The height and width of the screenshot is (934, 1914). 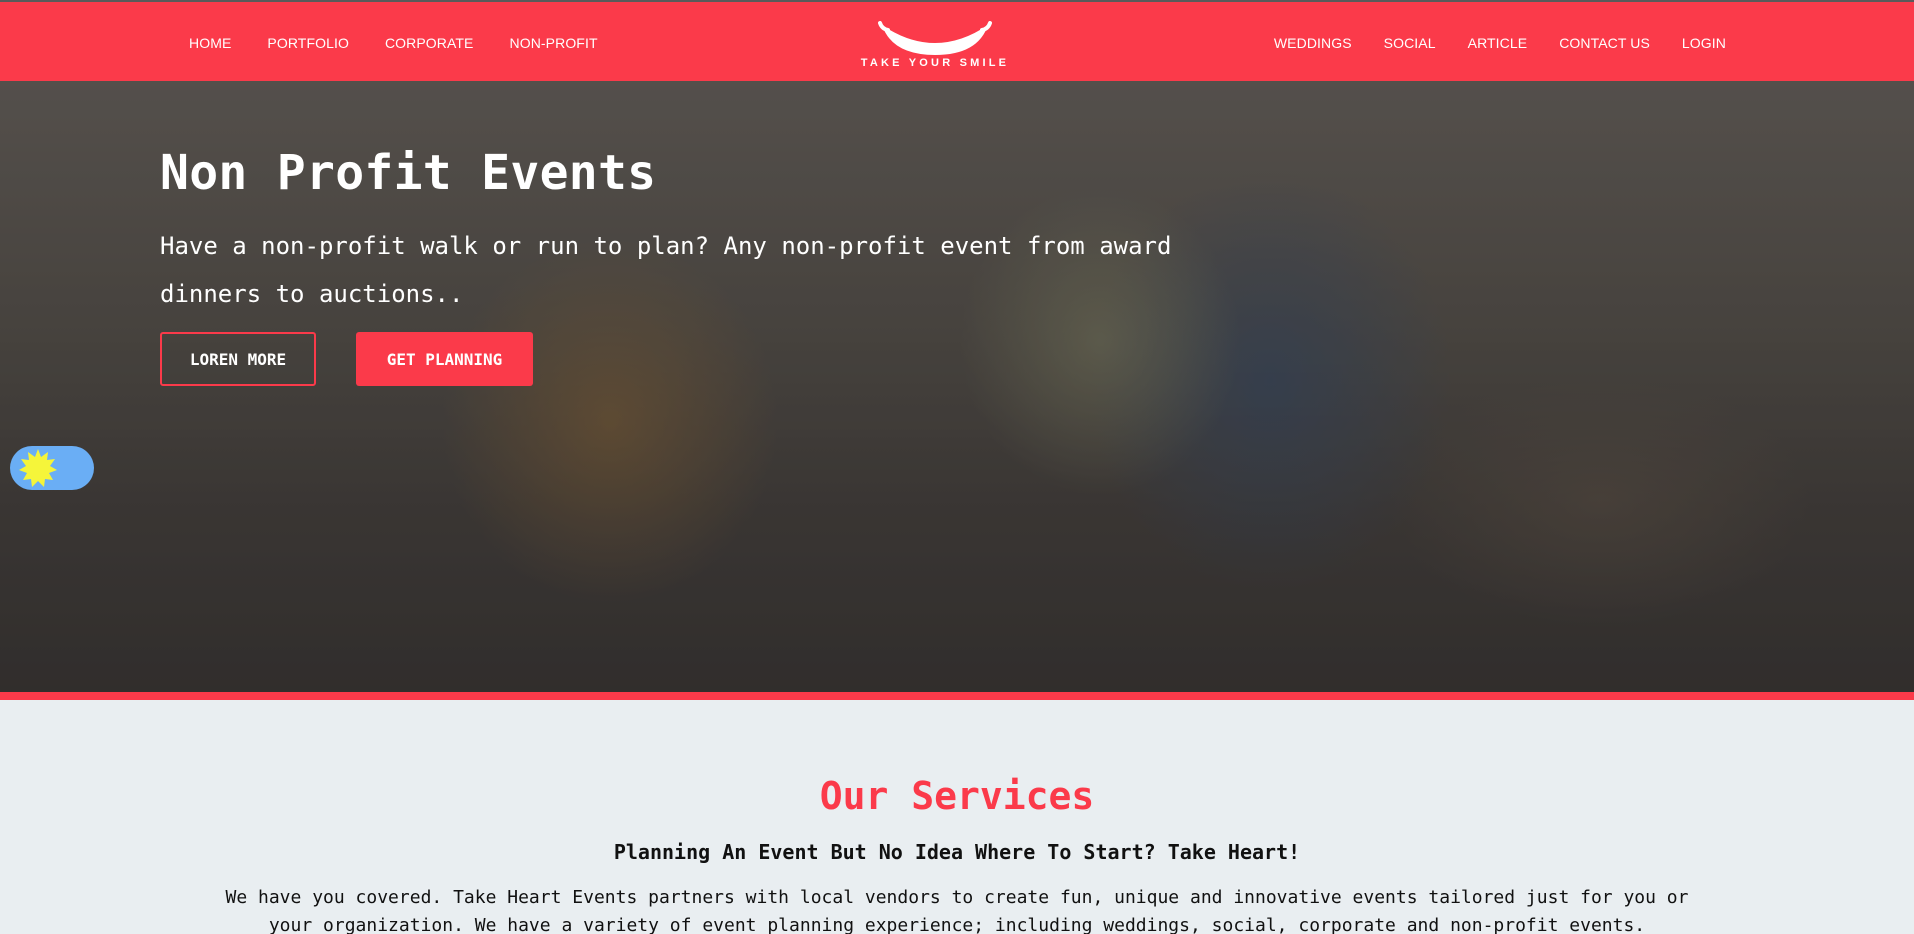 I want to click on services-title: Our Services, so click(x=957, y=796).